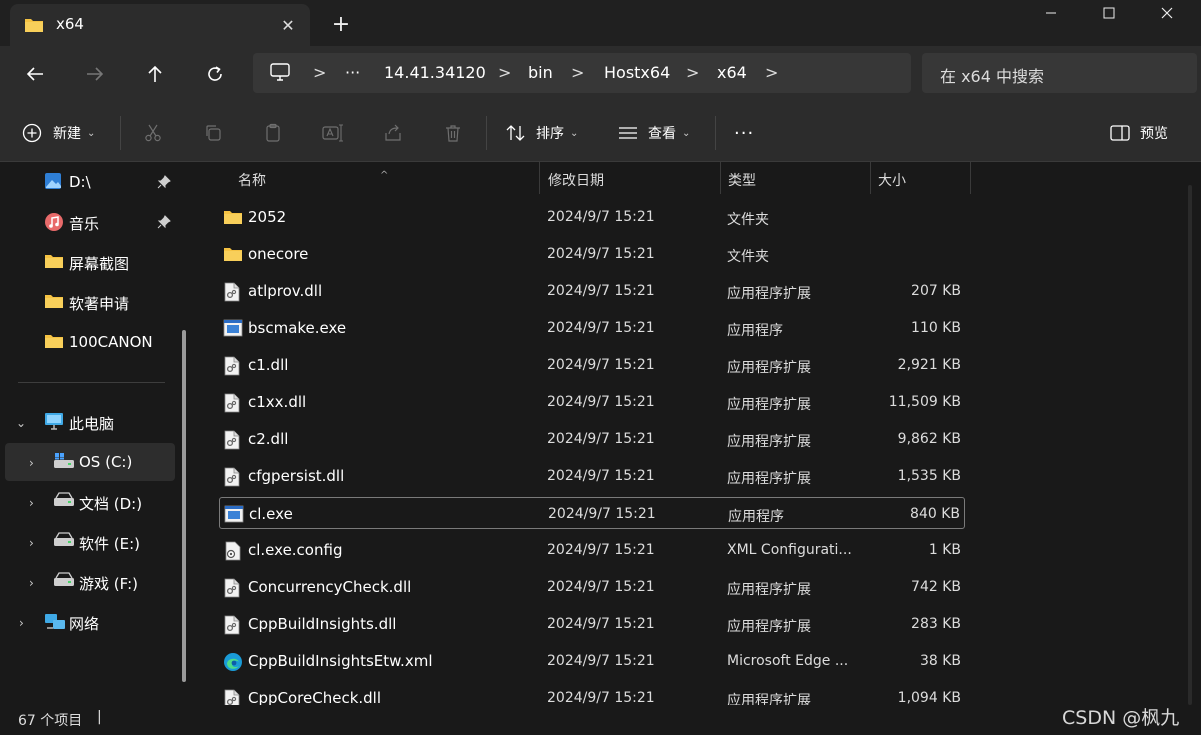 The height and width of the screenshot is (735, 1201). I want to click on breadcrumb-hostx64: Hostx64, so click(637, 72).